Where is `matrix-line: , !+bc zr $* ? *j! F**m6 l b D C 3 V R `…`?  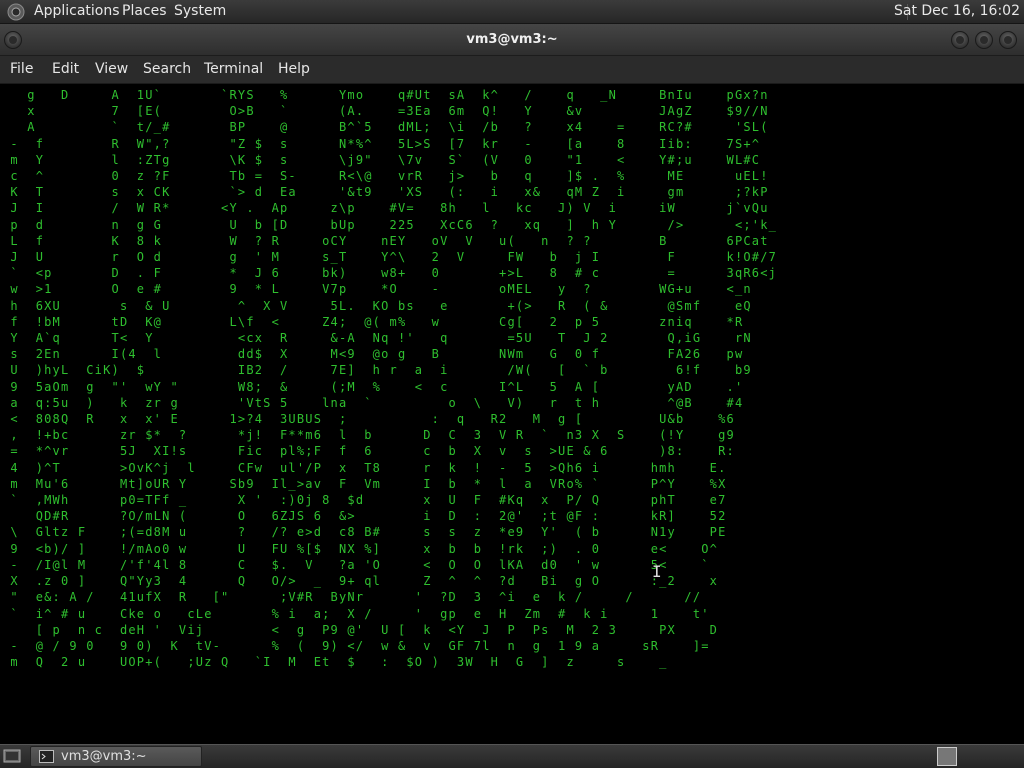
matrix-line: , !+bc zr $* ? *j! F**m6 l b D C 3 V R `… is located at coordinates (368, 435).